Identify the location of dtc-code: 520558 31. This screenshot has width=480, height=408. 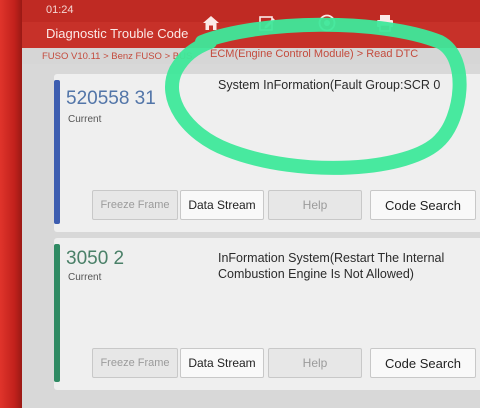
(111, 98).